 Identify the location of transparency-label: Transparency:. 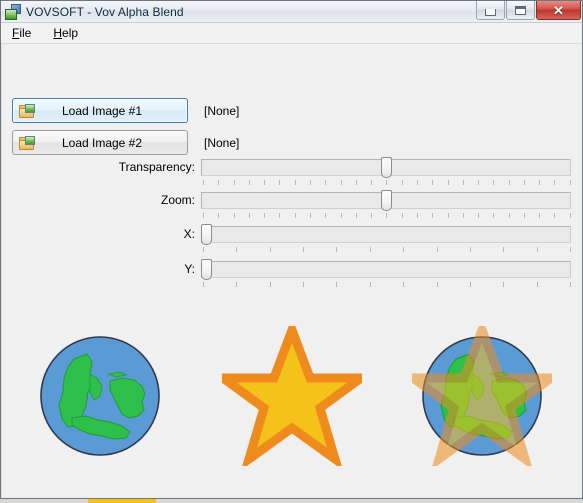
(156, 167).